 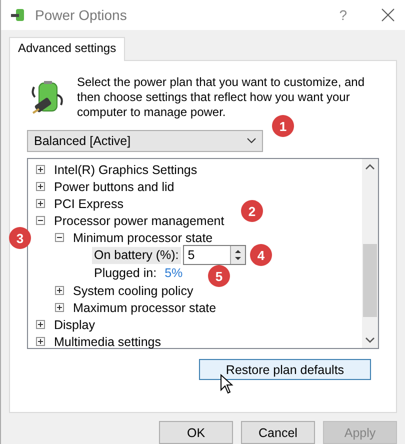 What do you see at coordinates (139, 221) in the screenshot?
I see `tree-item: Processor power management` at bounding box center [139, 221].